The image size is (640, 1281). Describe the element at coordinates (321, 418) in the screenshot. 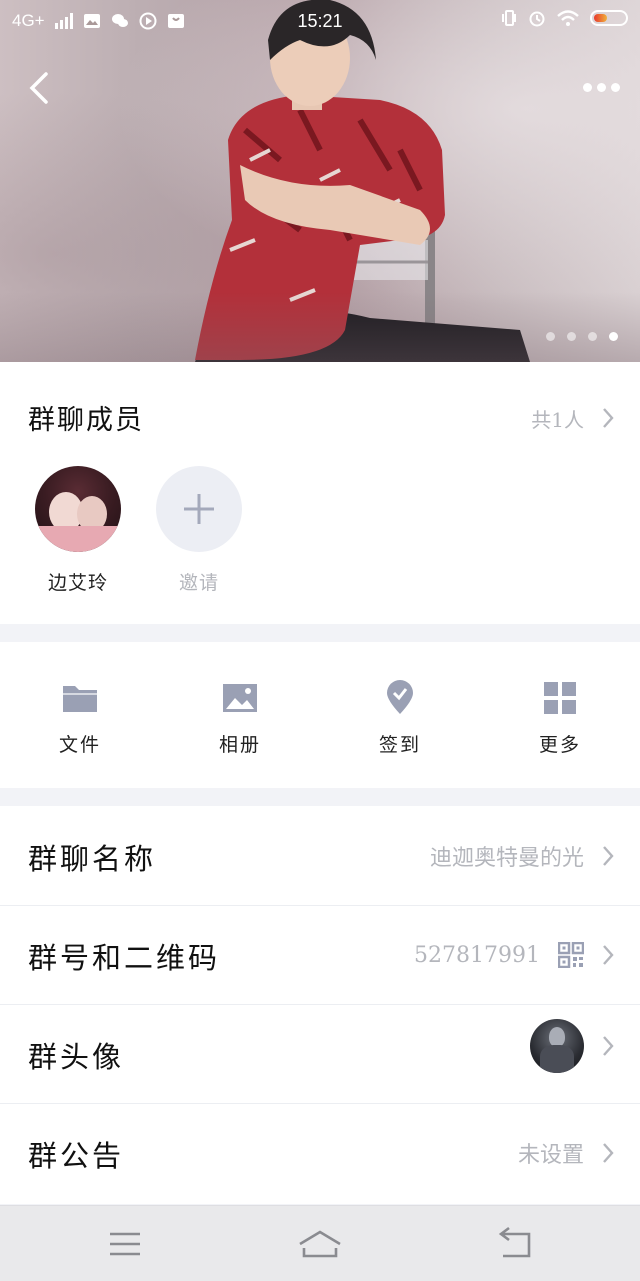

I see `members-header: 群聊成员 共1人` at that location.